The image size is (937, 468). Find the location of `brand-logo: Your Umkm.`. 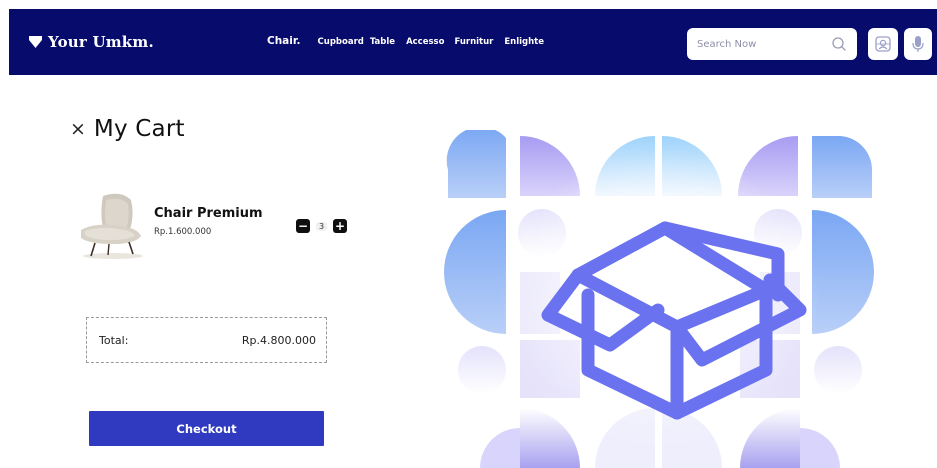

brand-logo: Your Umkm. is located at coordinates (91, 42).